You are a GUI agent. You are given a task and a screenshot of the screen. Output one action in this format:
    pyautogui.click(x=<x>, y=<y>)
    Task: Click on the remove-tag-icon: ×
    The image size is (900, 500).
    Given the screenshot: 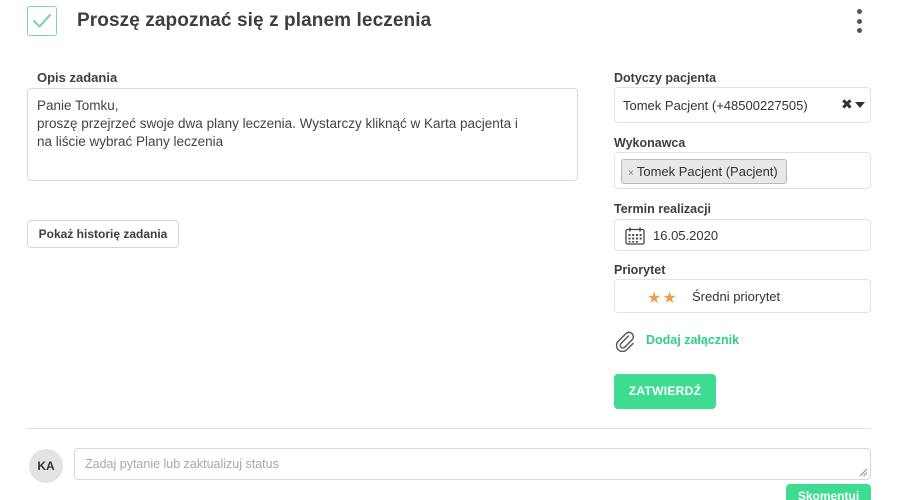 What is the action you would take?
    pyautogui.click(x=631, y=173)
    